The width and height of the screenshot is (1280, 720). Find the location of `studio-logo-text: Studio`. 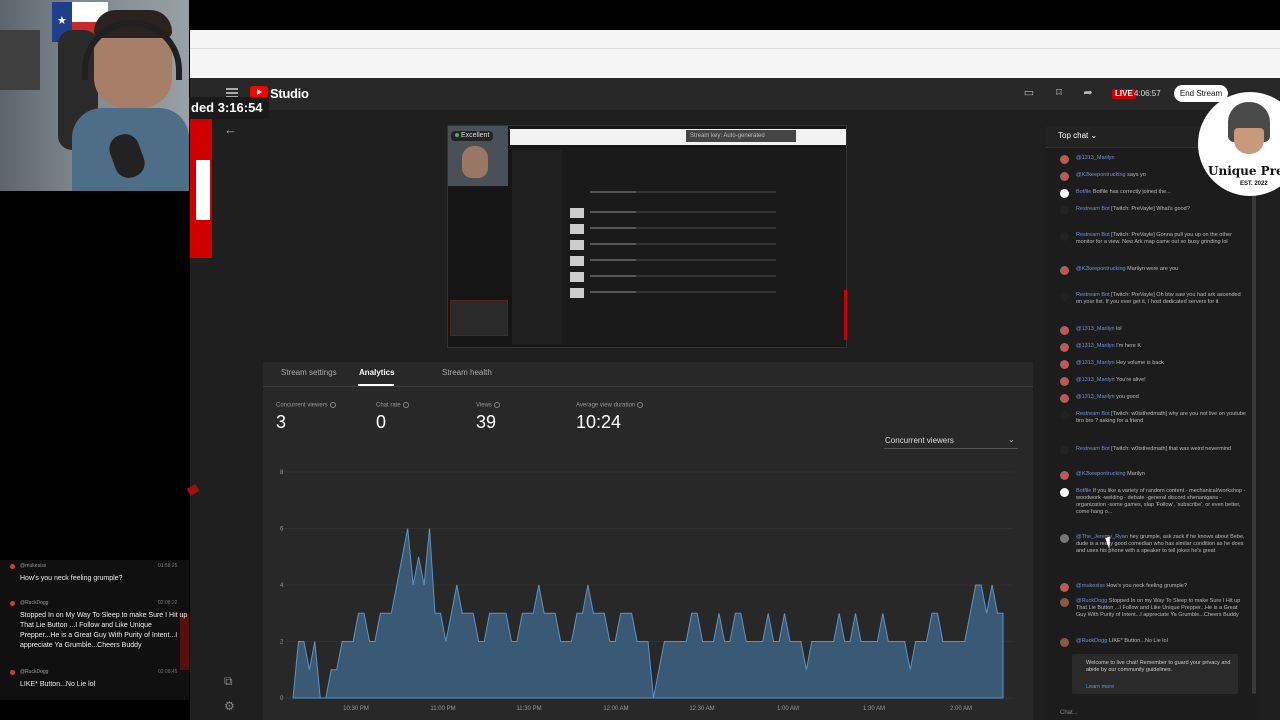

studio-logo-text: Studio is located at coordinates (289, 93).